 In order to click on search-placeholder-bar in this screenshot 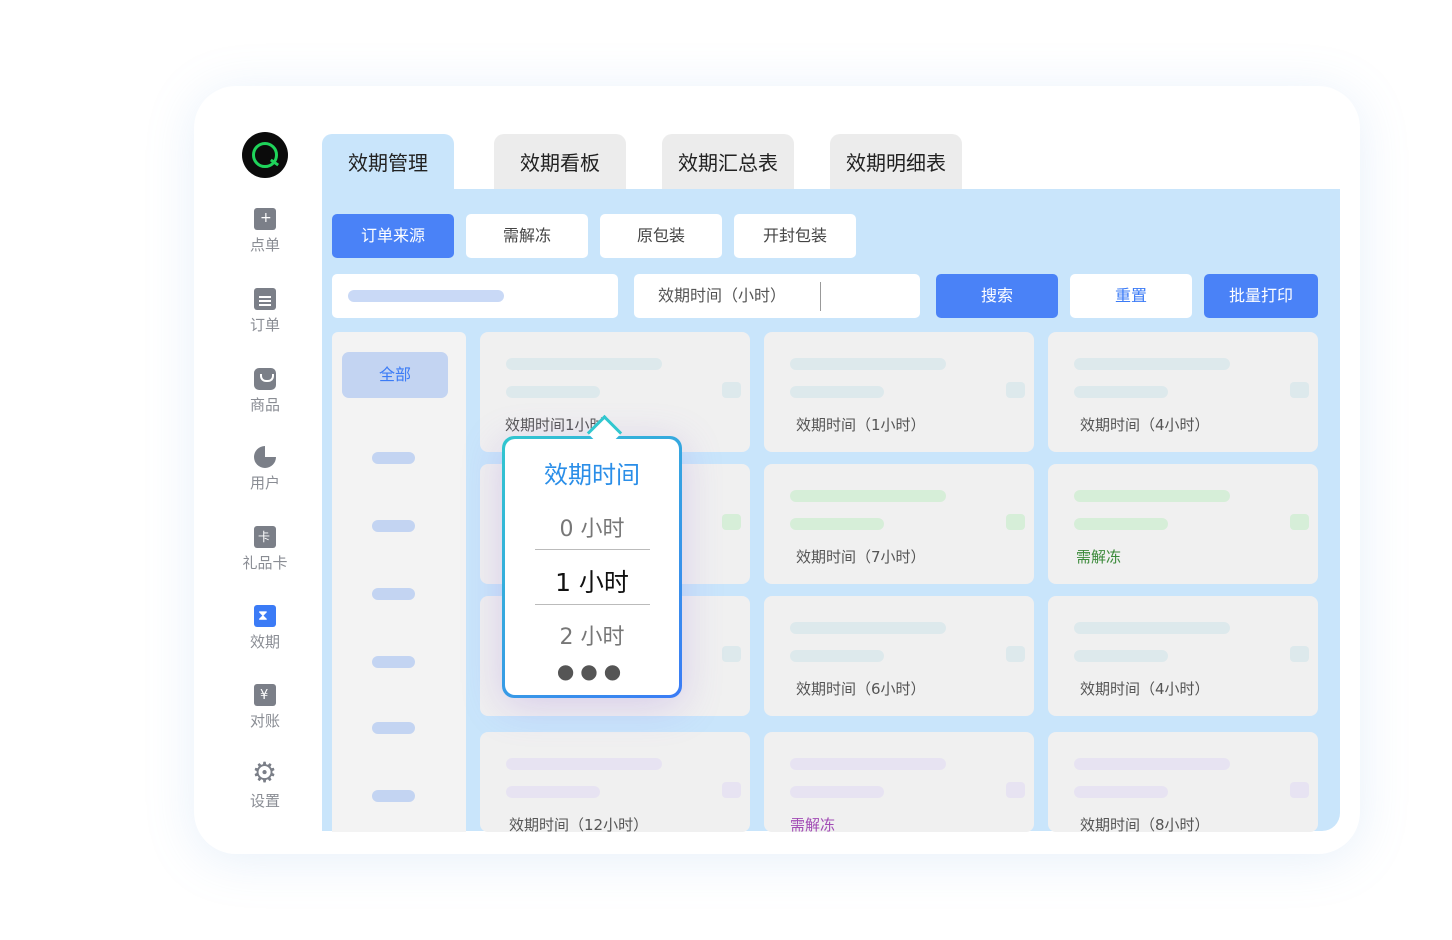, I will do `click(426, 296)`.